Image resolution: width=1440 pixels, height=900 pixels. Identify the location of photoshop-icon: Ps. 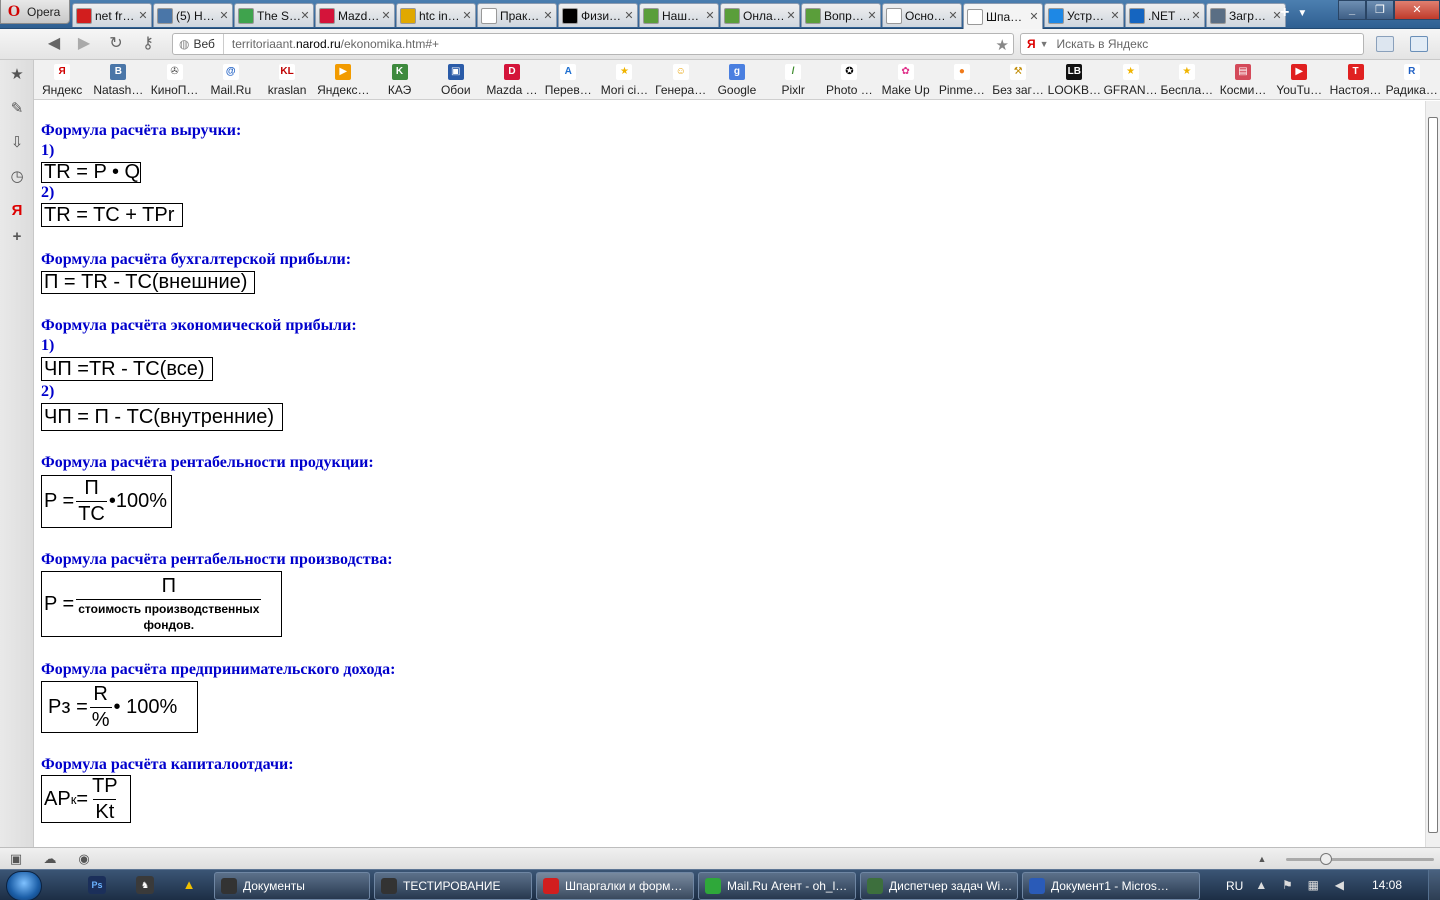
(97, 885).